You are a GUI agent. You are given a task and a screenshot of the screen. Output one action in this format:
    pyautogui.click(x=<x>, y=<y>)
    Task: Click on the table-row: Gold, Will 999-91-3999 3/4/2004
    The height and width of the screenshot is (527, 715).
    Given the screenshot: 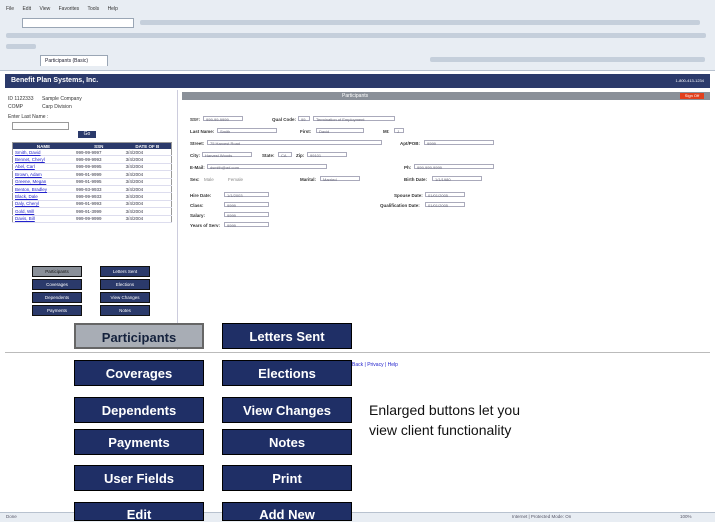 What is the action you would take?
    pyautogui.click(x=92, y=211)
    